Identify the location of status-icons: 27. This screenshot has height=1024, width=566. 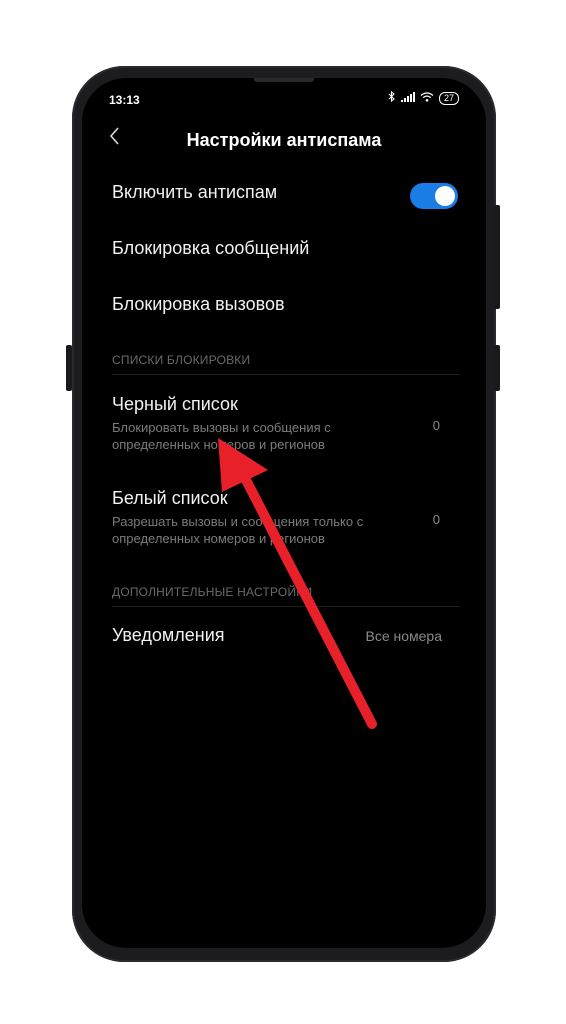
(423, 98).